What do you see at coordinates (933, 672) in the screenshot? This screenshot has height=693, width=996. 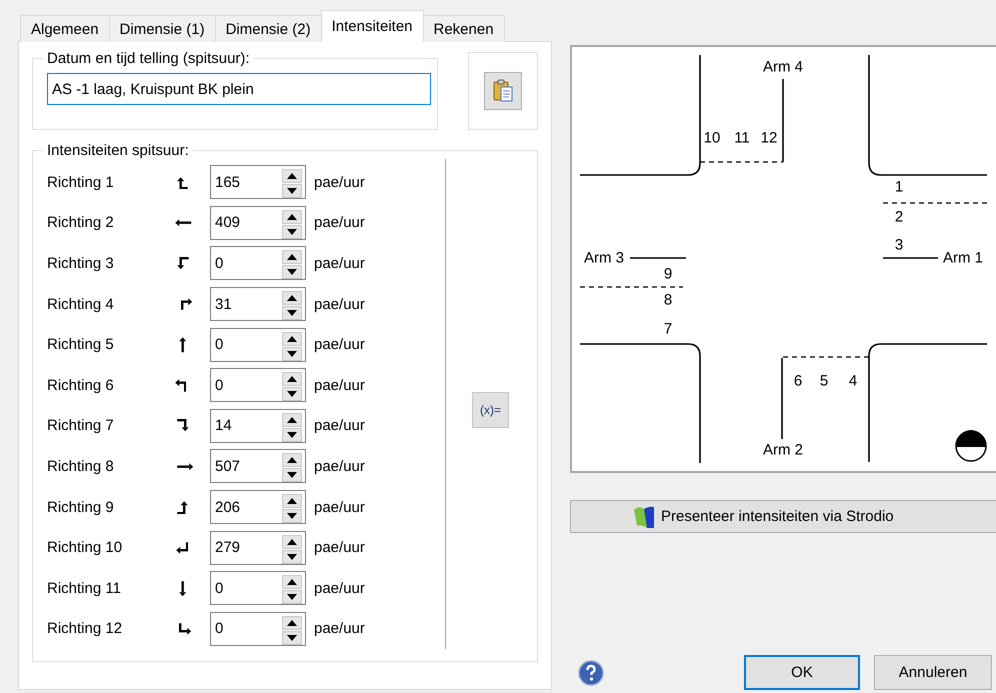 I see `dialog-button: Annuleren` at bounding box center [933, 672].